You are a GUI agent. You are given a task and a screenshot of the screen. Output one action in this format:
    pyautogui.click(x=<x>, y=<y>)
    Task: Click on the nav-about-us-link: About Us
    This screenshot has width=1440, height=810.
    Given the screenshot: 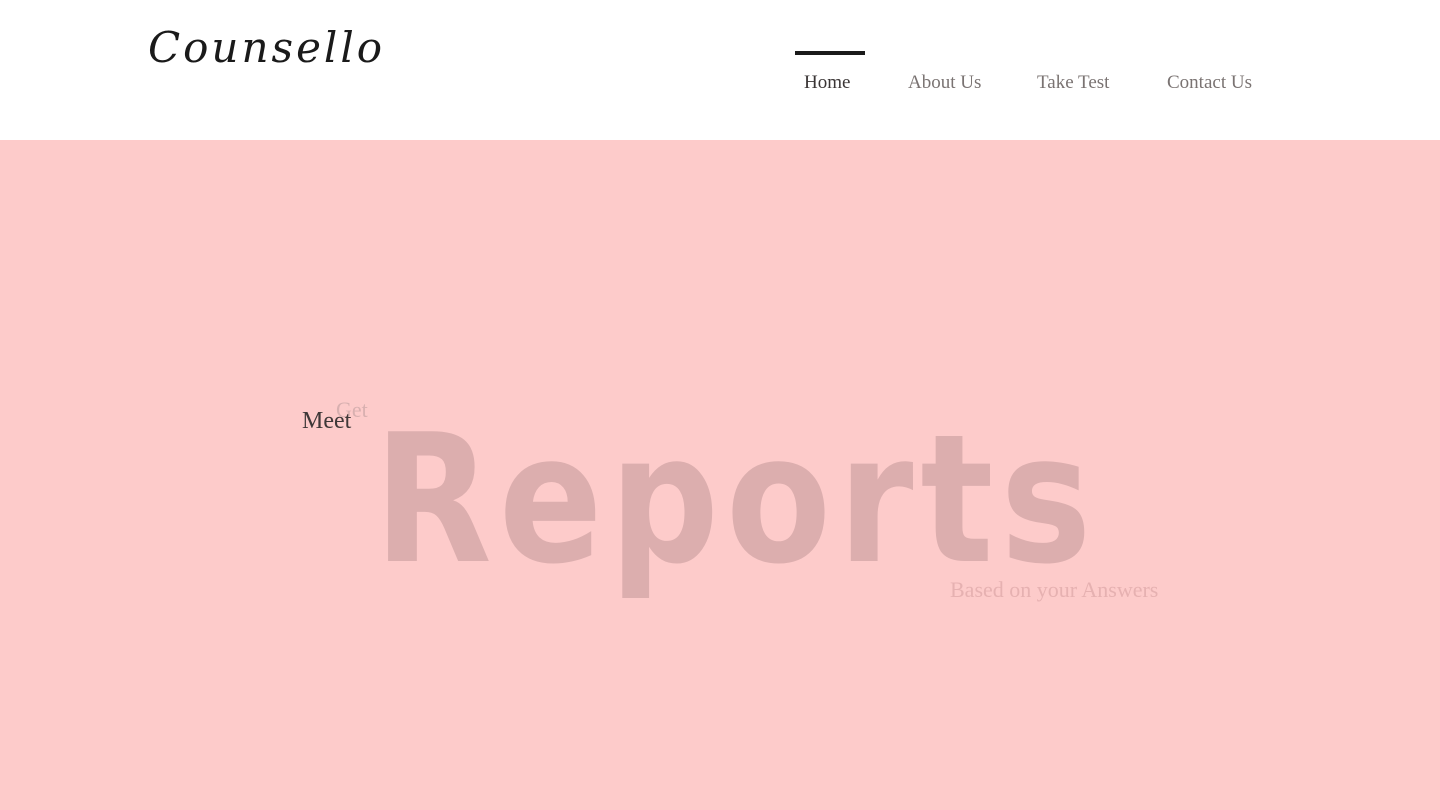 What is the action you would take?
    pyautogui.click(x=944, y=83)
    